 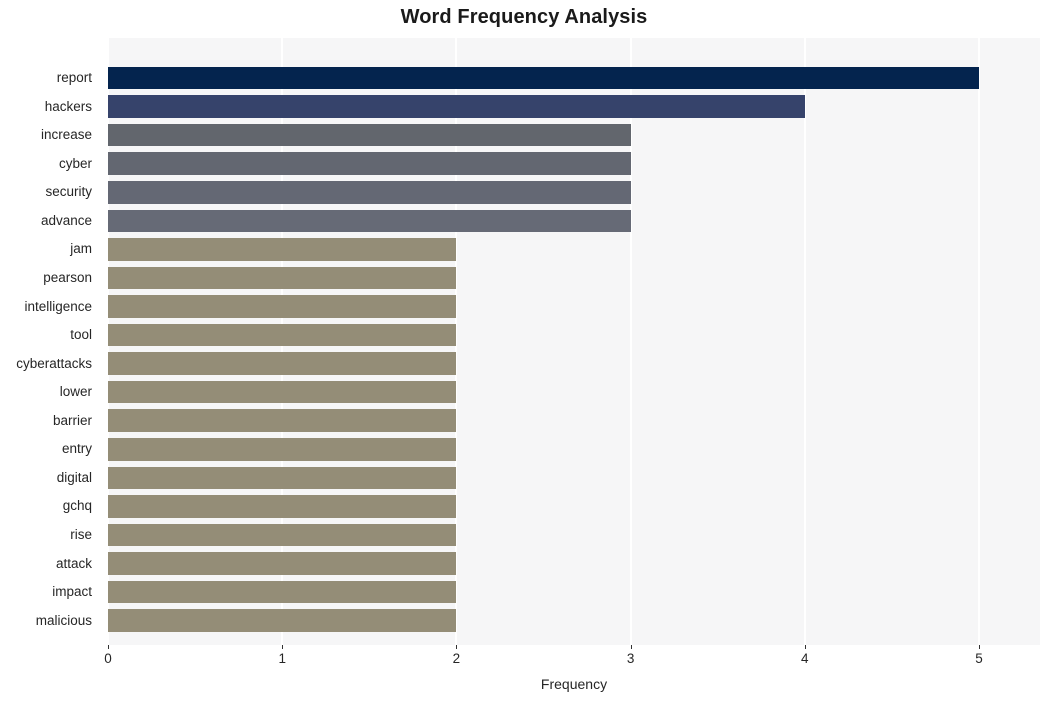 I want to click on bar-barrier, so click(x=282, y=421).